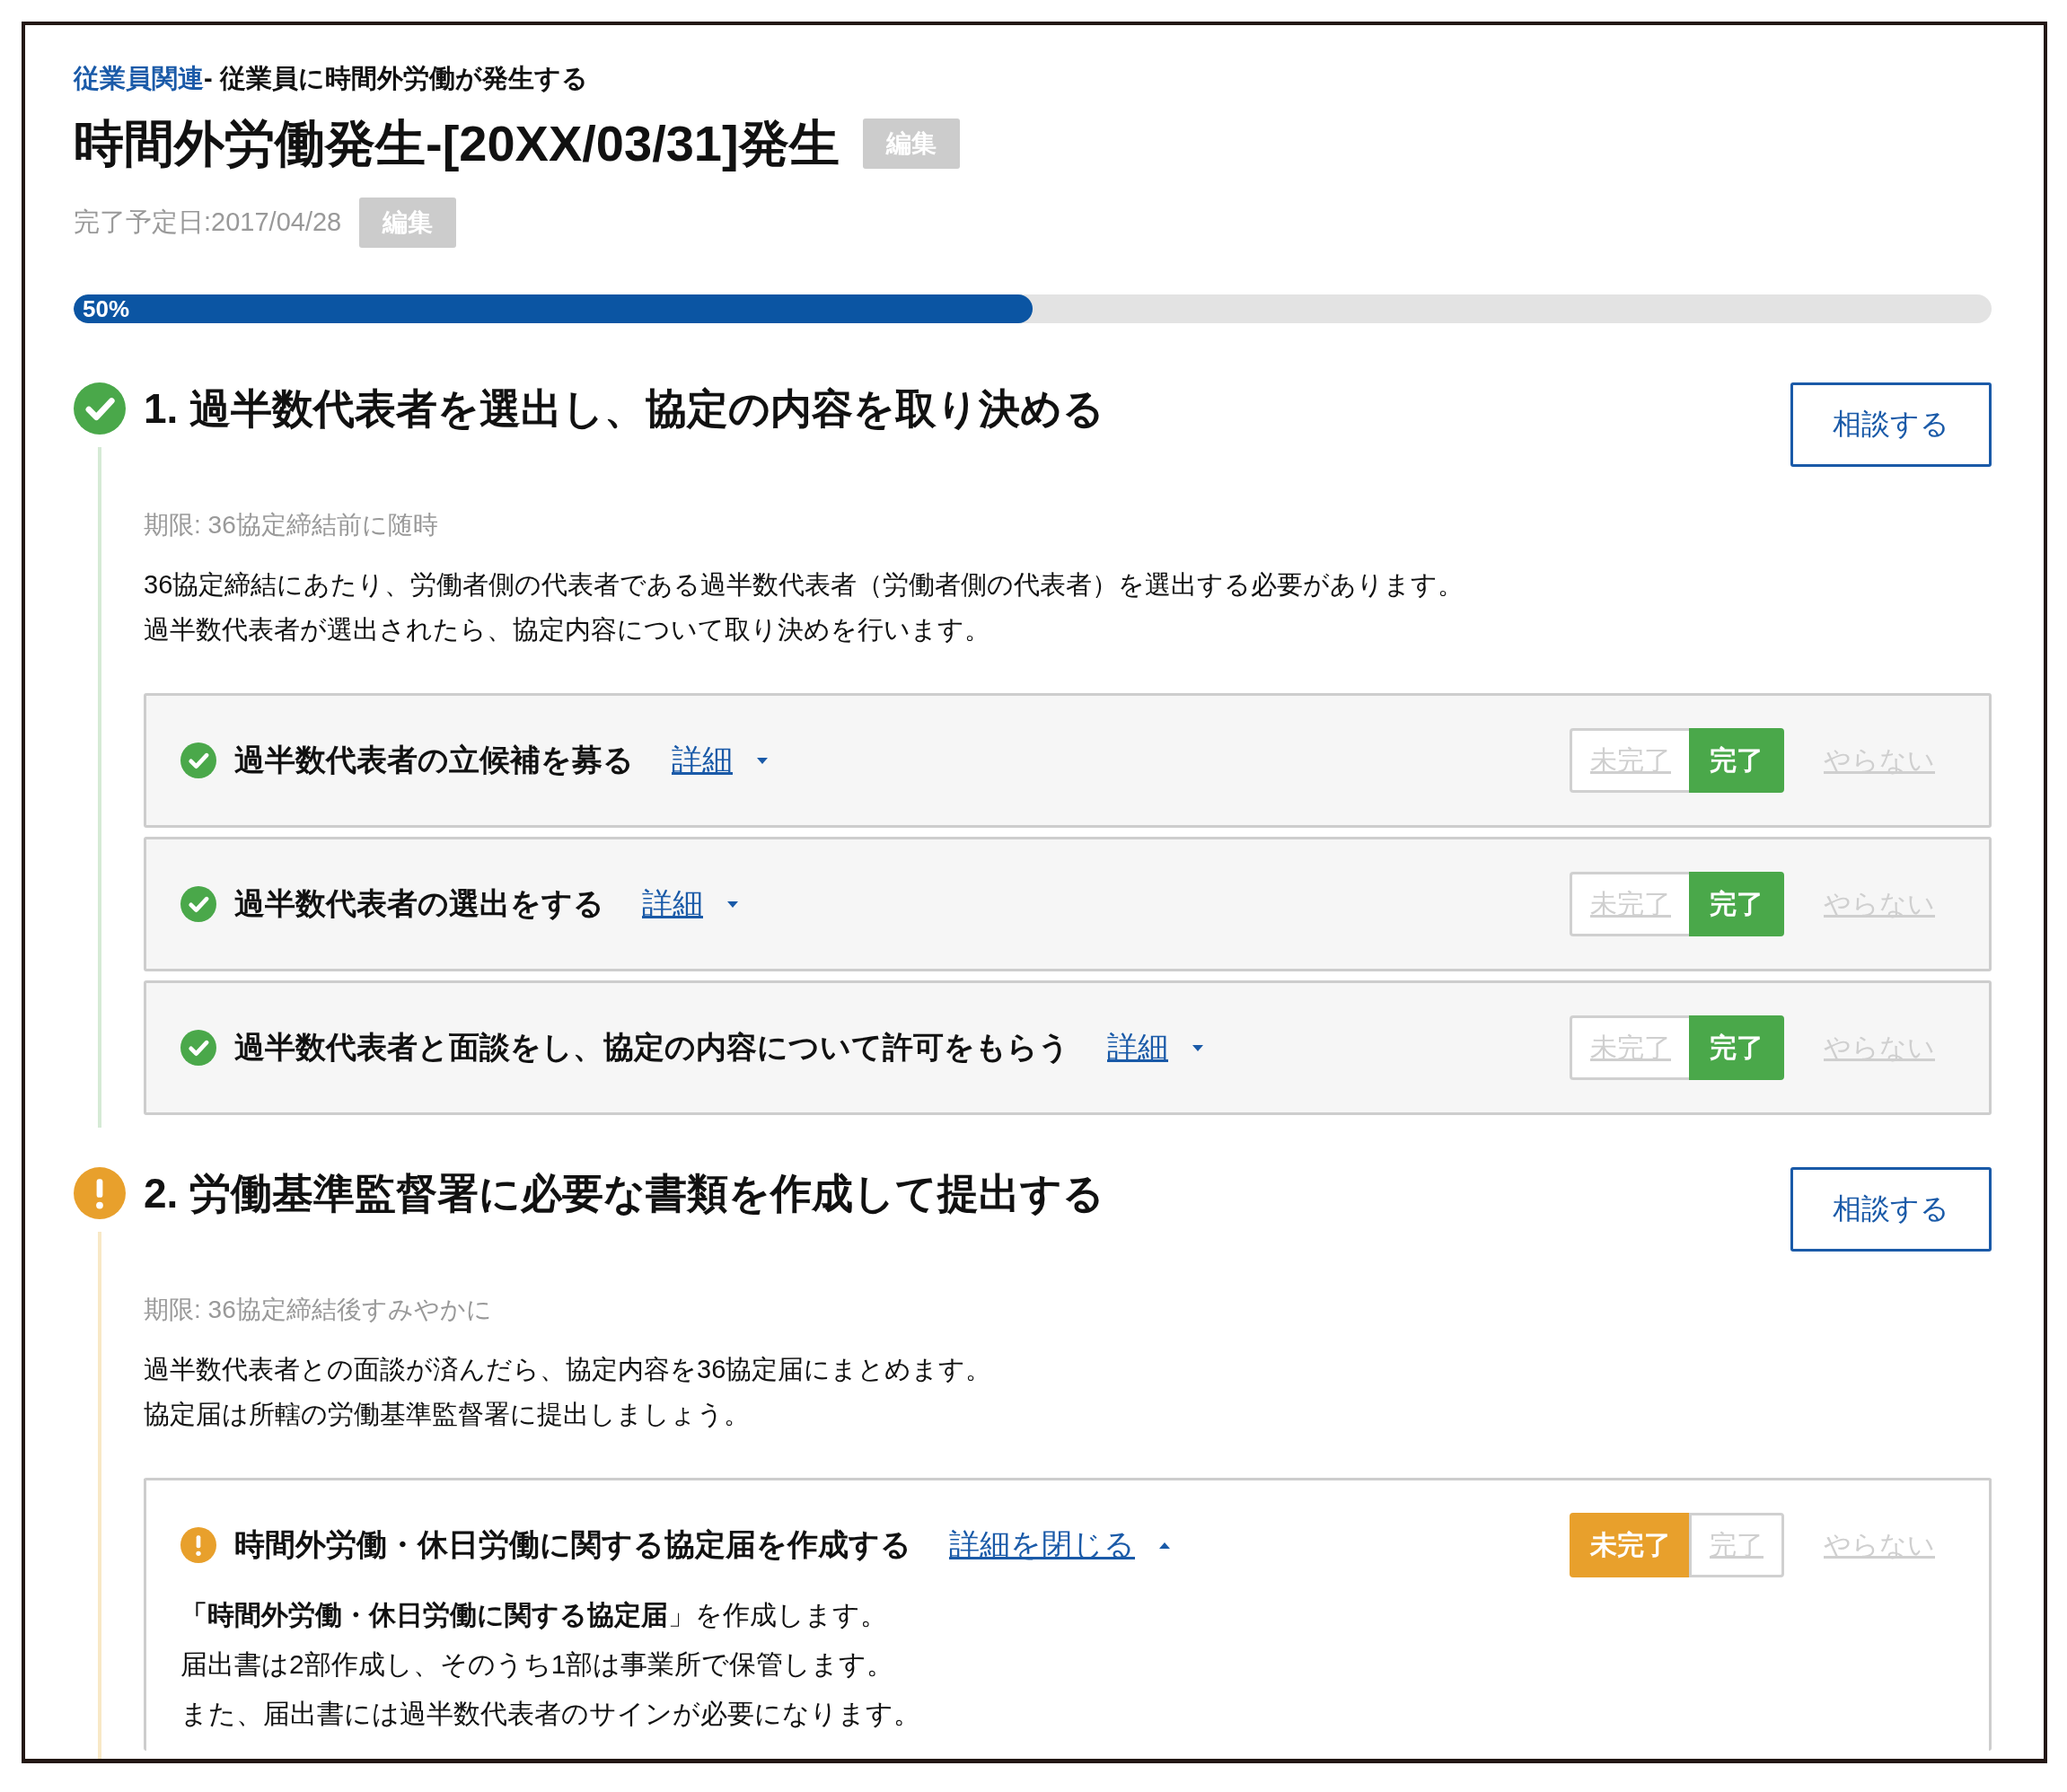 Image resolution: width=2067 pixels, height=1792 pixels. I want to click on deadline-text: 期限: 36協定締結後すみやかに, so click(318, 1310).